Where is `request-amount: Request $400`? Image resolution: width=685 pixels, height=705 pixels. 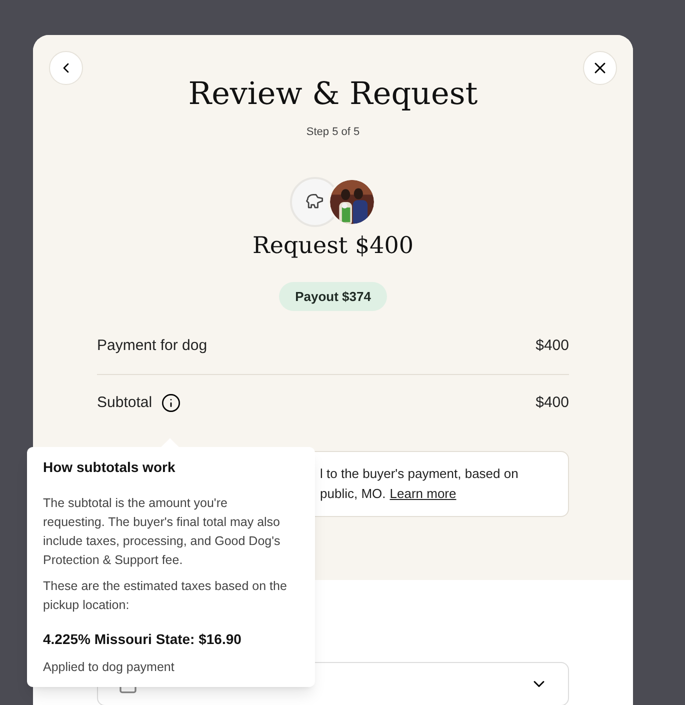
request-amount: Request $400 is located at coordinates (333, 246).